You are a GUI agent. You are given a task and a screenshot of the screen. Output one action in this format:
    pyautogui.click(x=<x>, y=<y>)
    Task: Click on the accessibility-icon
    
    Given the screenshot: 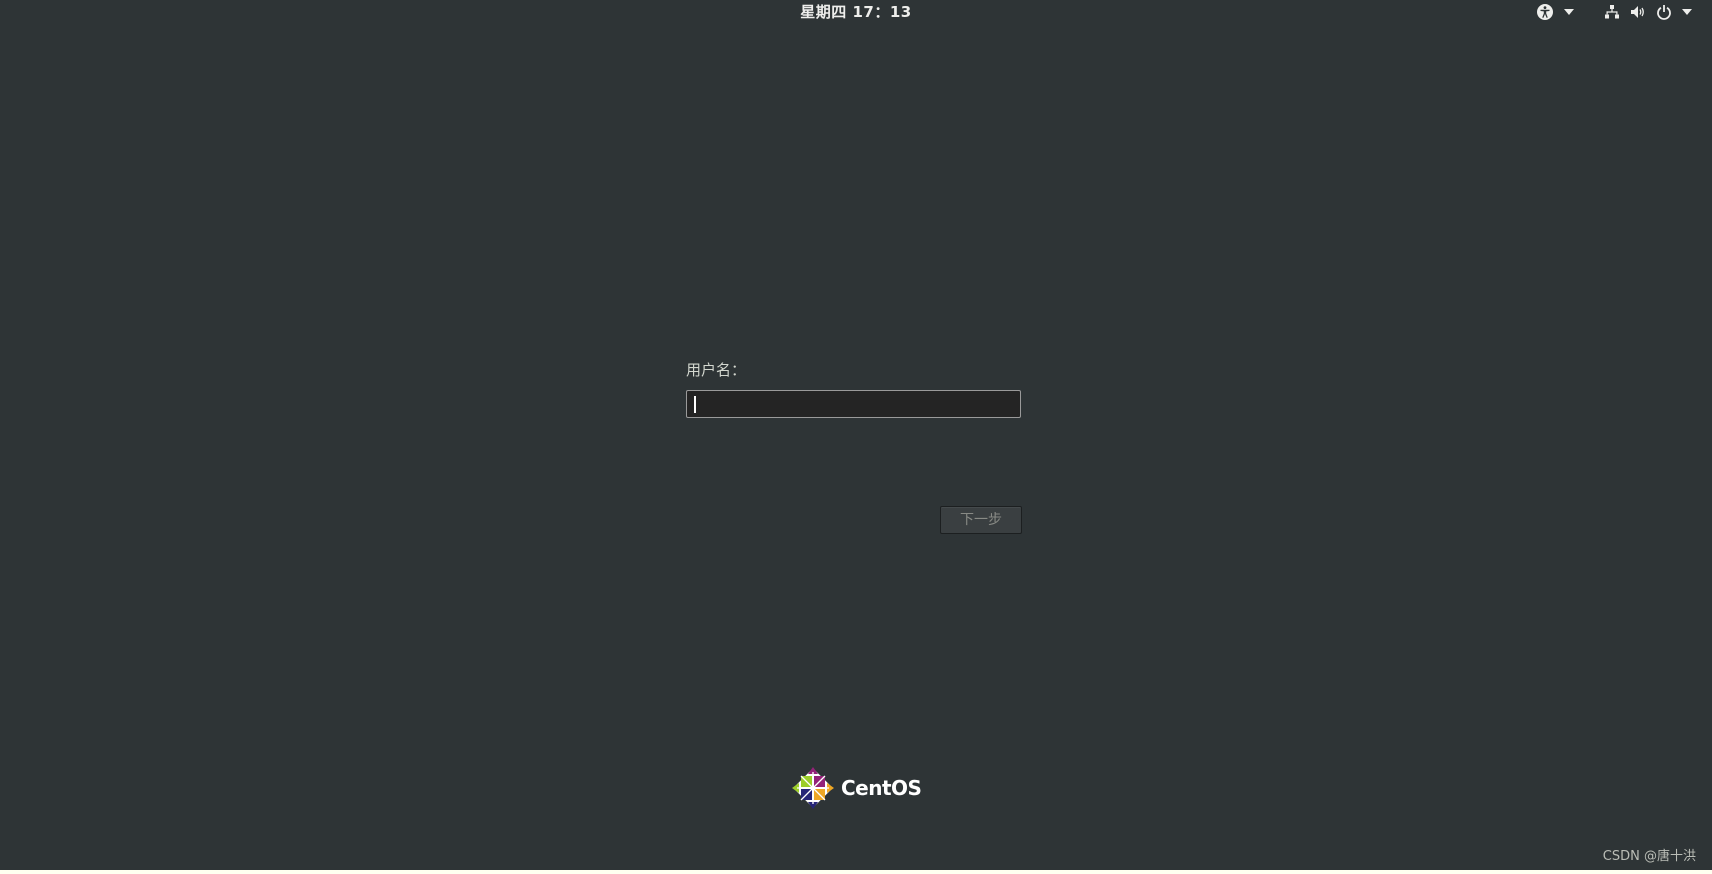 What is the action you would take?
    pyautogui.click(x=1545, y=12)
    